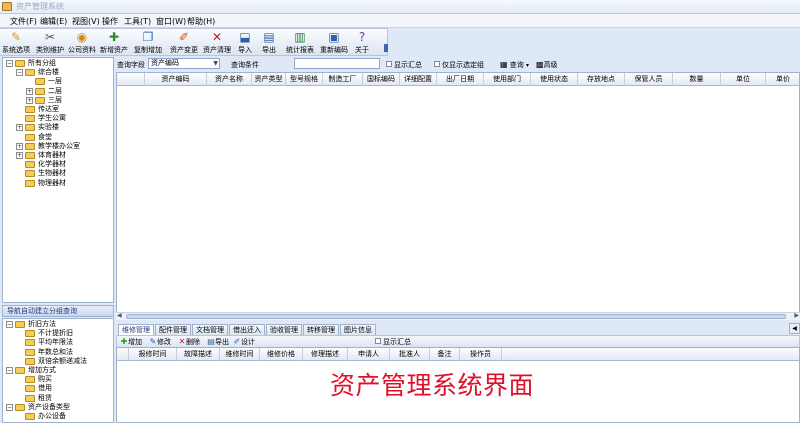  What do you see at coordinates (176, 79) in the screenshot?
I see `column-header: 资产编码` at bounding box center [176, 79].